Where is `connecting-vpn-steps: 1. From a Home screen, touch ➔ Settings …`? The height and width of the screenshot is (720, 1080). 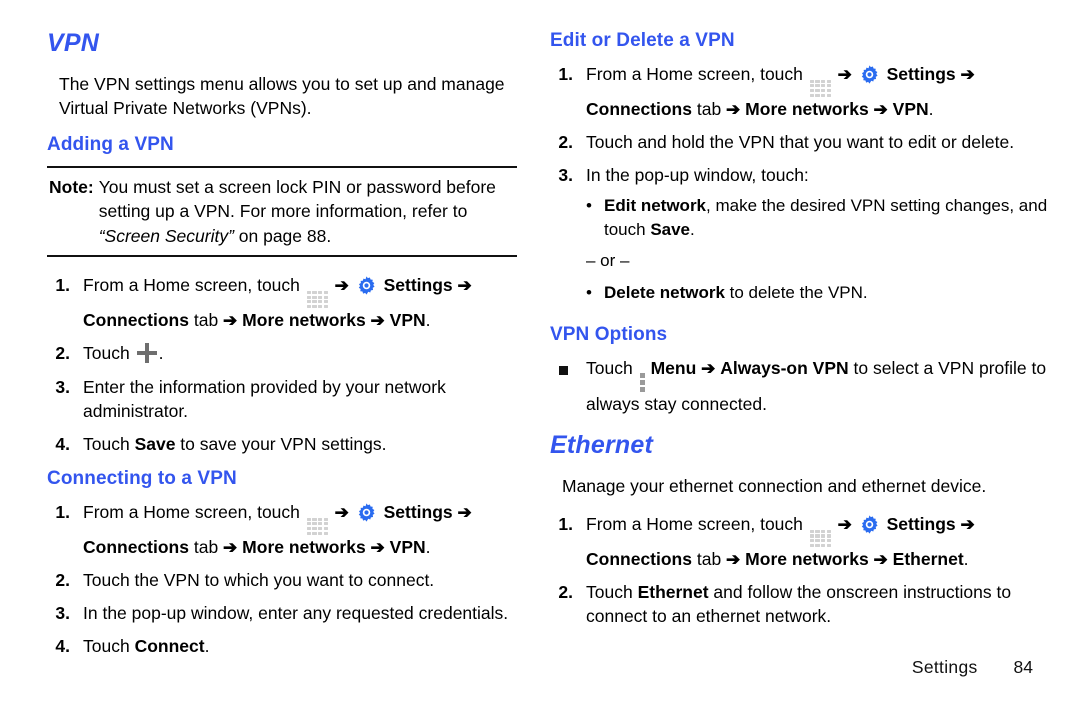
connecting-vpn-steps: 1. From a Home screen, touch ➔ Settings … is located at coordinates (282, 579).